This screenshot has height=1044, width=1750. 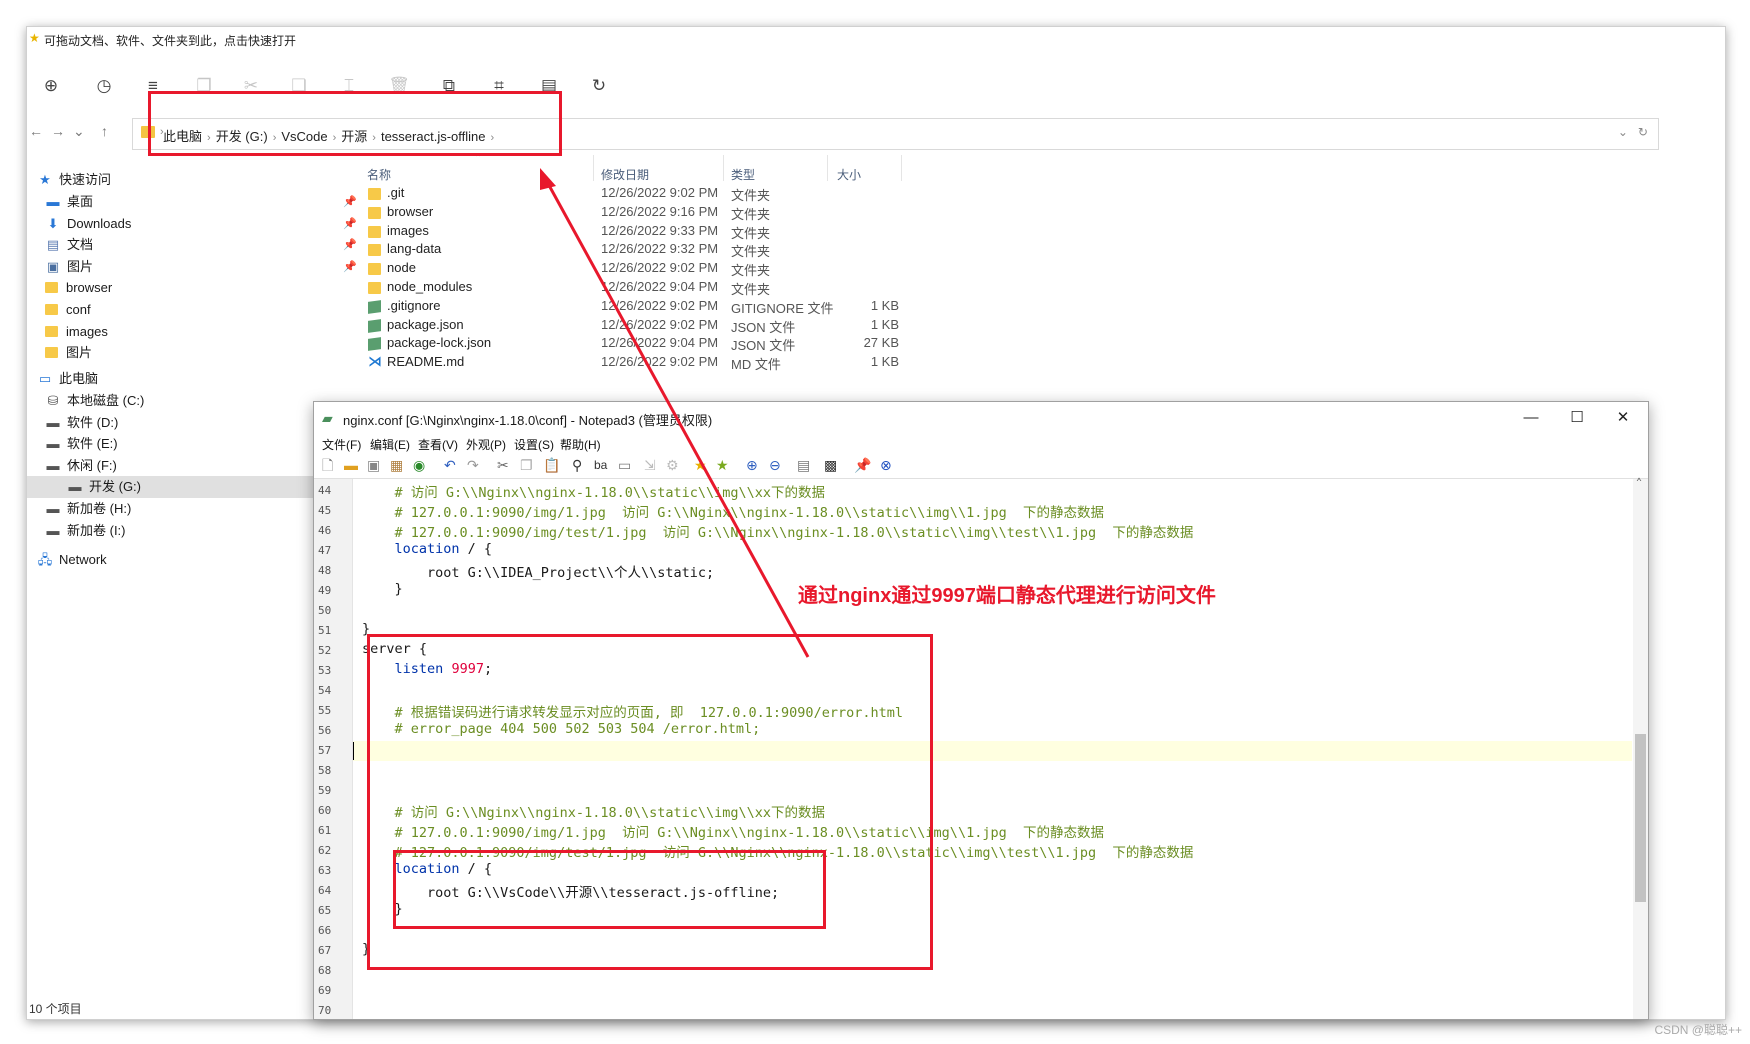 What do you see at coordinates (625, 174) in the screenshot?
I see `col-header-date: 修改日期` at bounding box center [625, 174].